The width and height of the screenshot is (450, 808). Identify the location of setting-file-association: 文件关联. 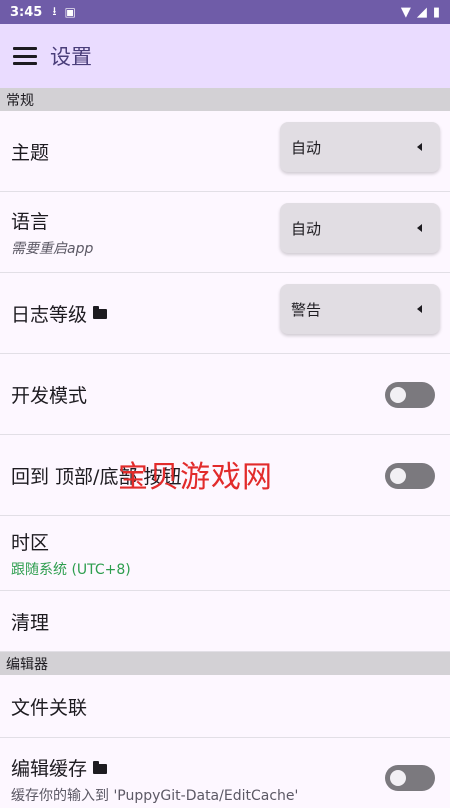
(225, 706).